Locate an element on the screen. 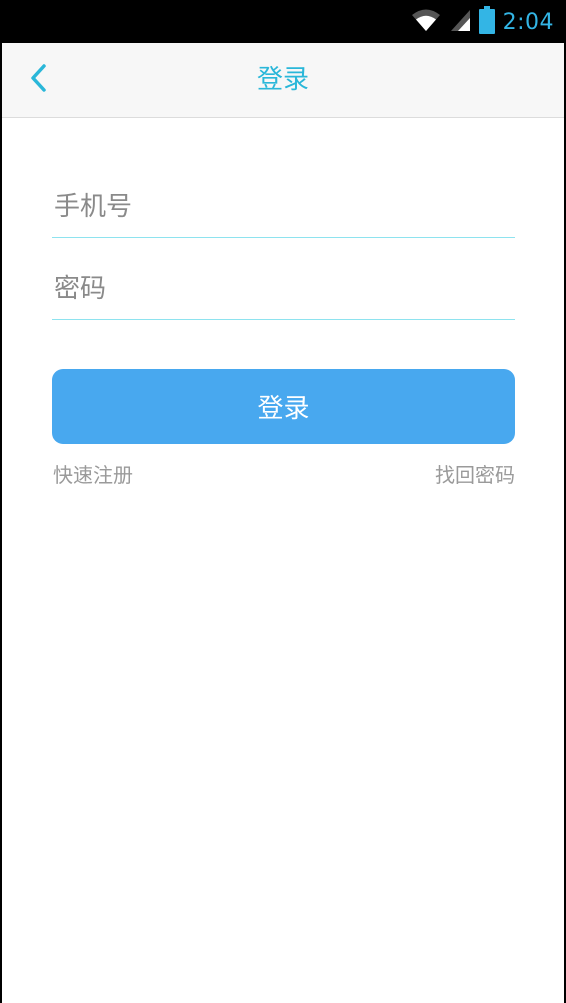  forgot-password-link: 找回密码 is located at coordinates (475, 473).